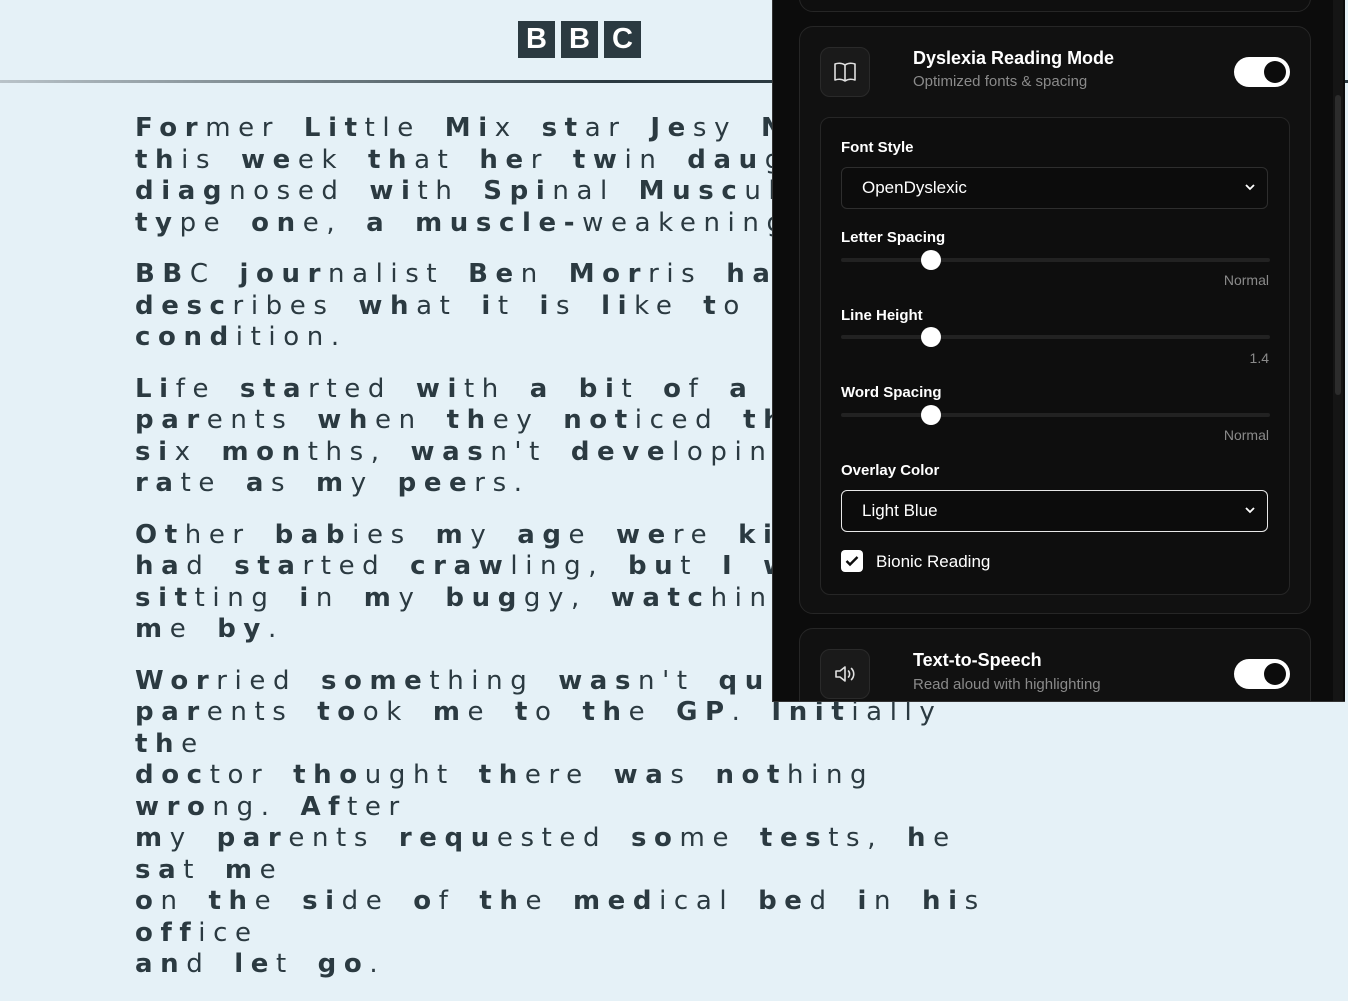 This screenshot has height=1001, width=1348. I want to click on bionic-reading-checkbox, so click(852, 561).